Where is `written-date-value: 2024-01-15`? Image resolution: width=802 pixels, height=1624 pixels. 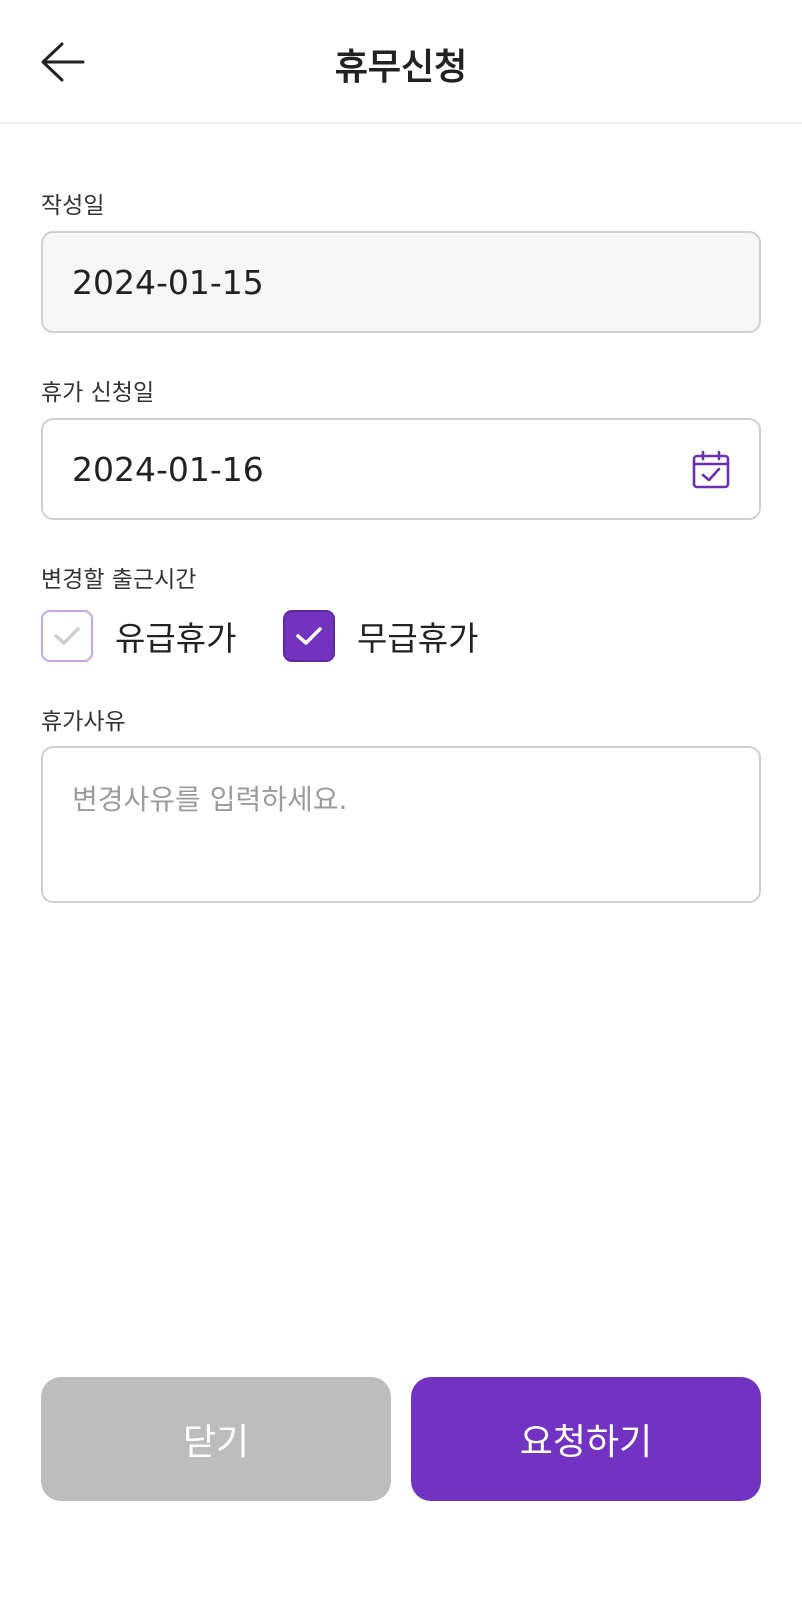 written-date-value: 2024-01-15 is located at coordinates (168, 282).